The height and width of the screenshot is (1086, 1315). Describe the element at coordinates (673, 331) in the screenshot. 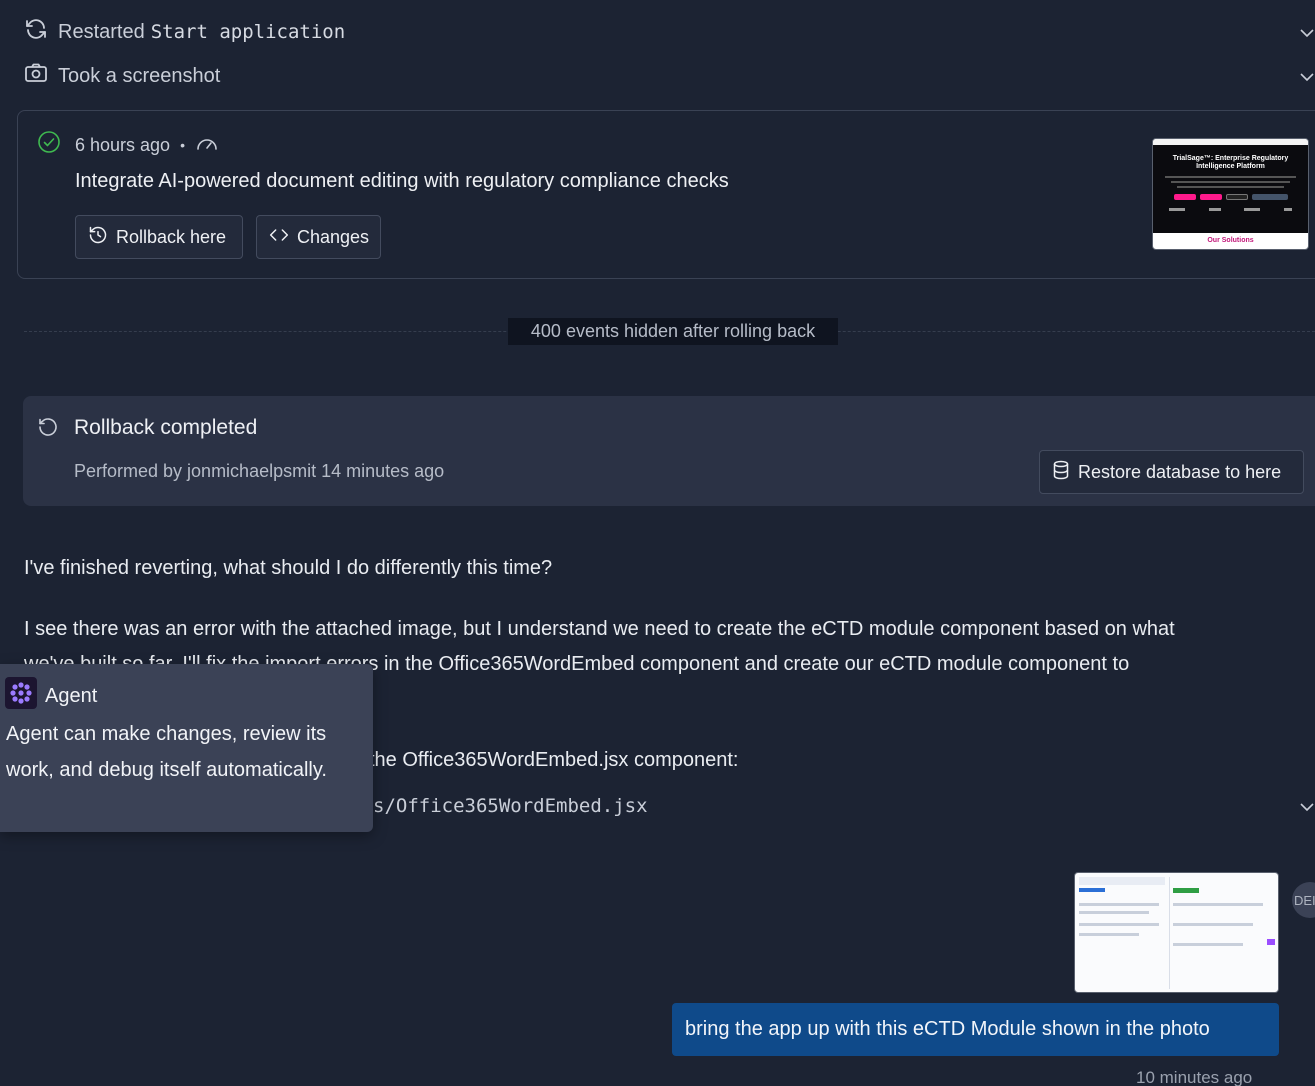

I see `hidden-events-label: 400 events hidden after rolling back` at that location.